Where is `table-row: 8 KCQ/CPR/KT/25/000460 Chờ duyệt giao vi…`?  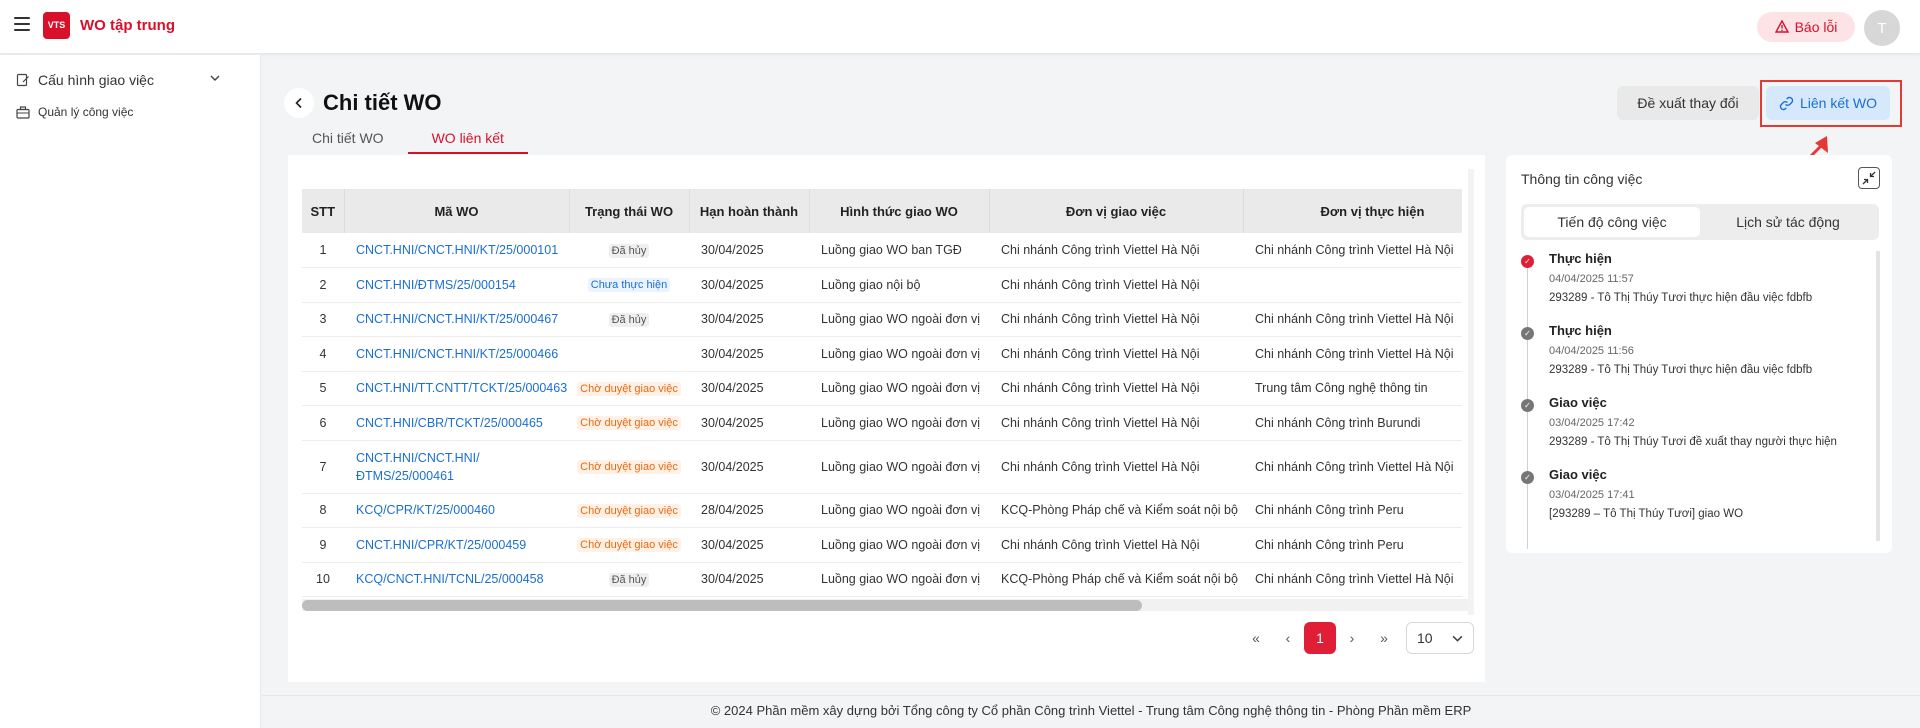 table-row: 8 KCQ/CPR/KT/25/000460 Chờ duyệt giao vi… is located at coordinates (882, 510).